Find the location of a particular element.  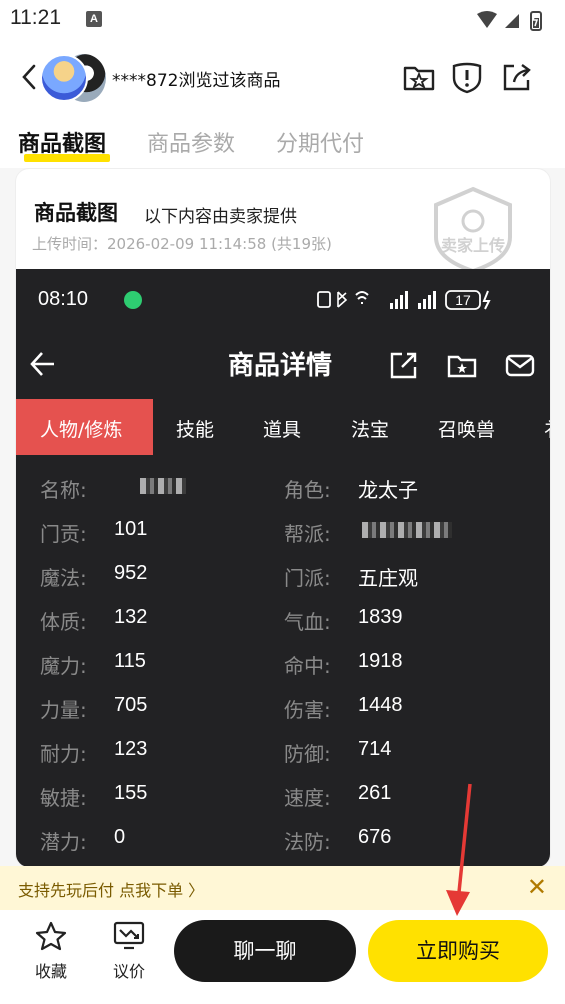

wechat-icon is located at coordinates (133, 300).